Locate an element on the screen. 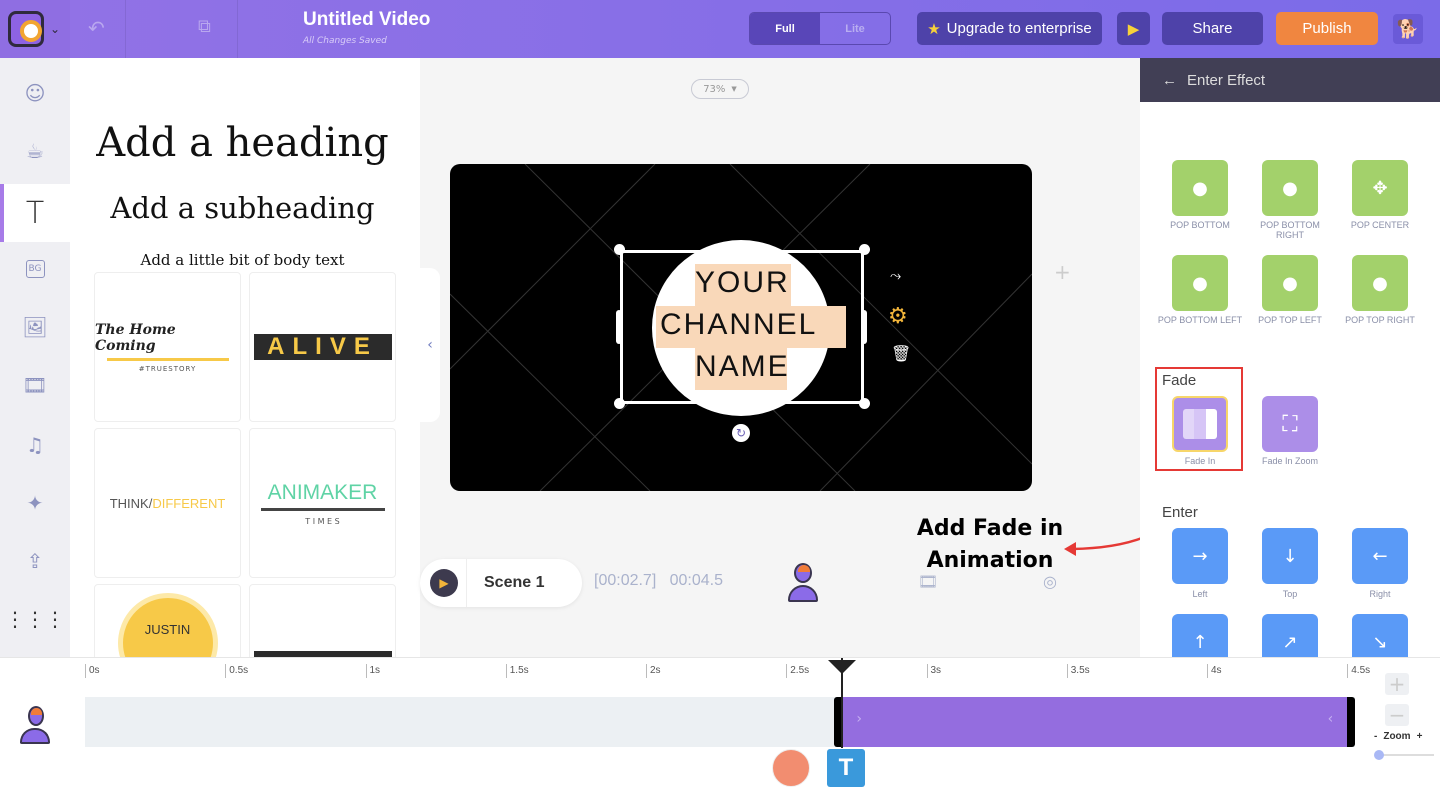  character-icon is located at coordinates (803, 583).